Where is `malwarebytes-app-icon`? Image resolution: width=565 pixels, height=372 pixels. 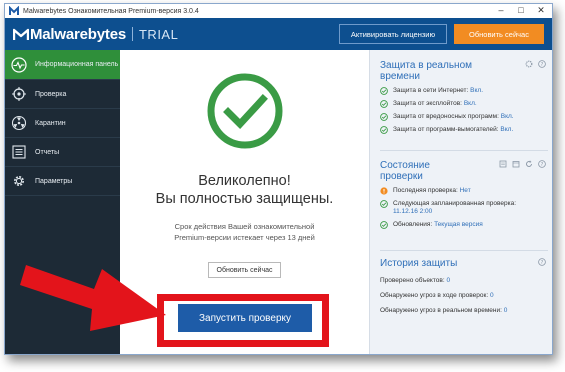
malwarebytes-app-icon is located at coordinates (14, 10).